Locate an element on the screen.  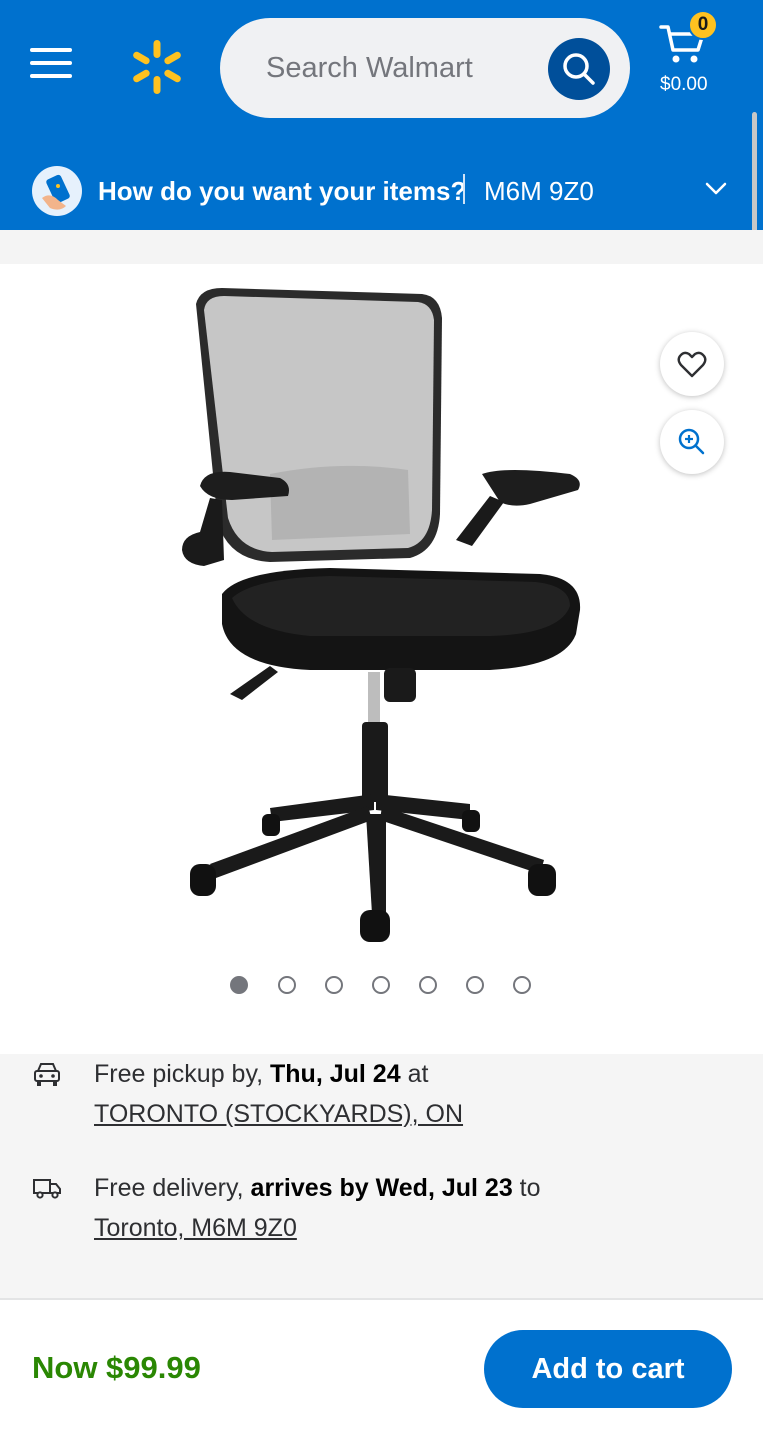
location-question: How do you want your items? is located at coordinates (282, 191).